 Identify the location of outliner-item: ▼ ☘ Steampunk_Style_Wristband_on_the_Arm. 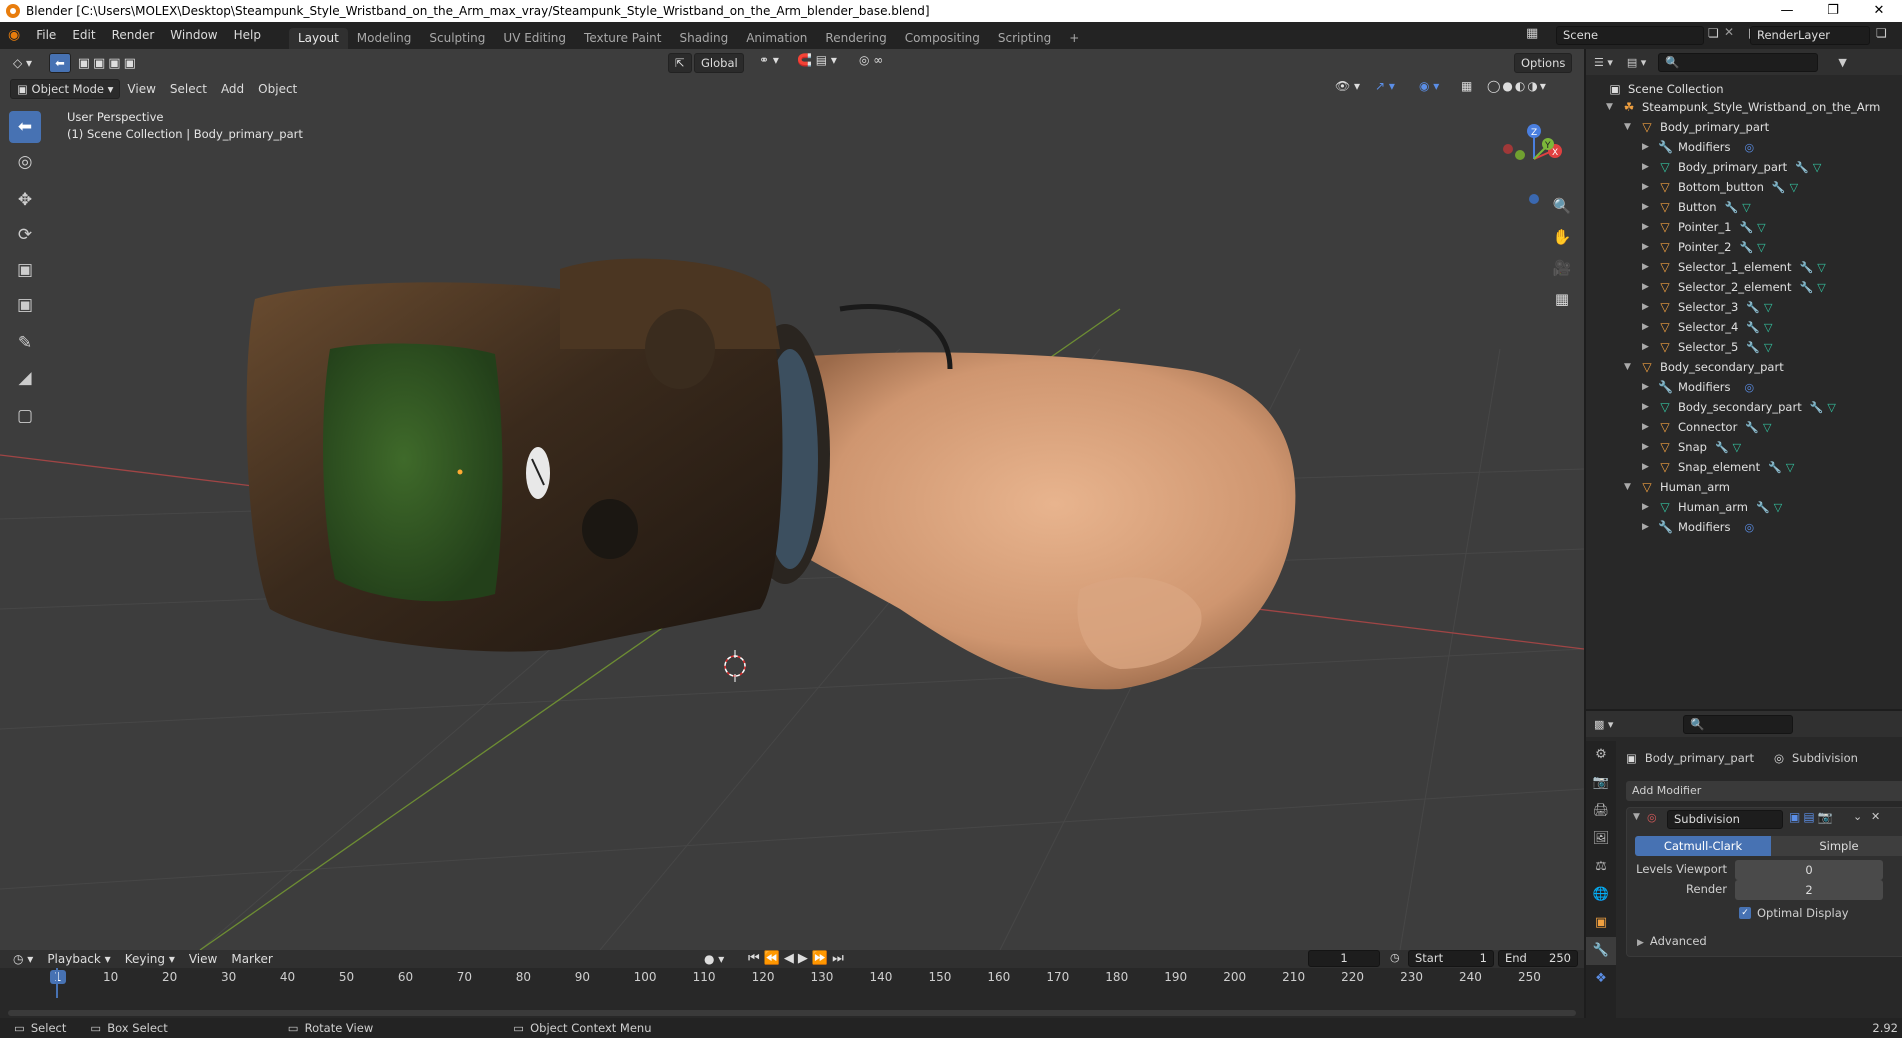
(1743, 107).